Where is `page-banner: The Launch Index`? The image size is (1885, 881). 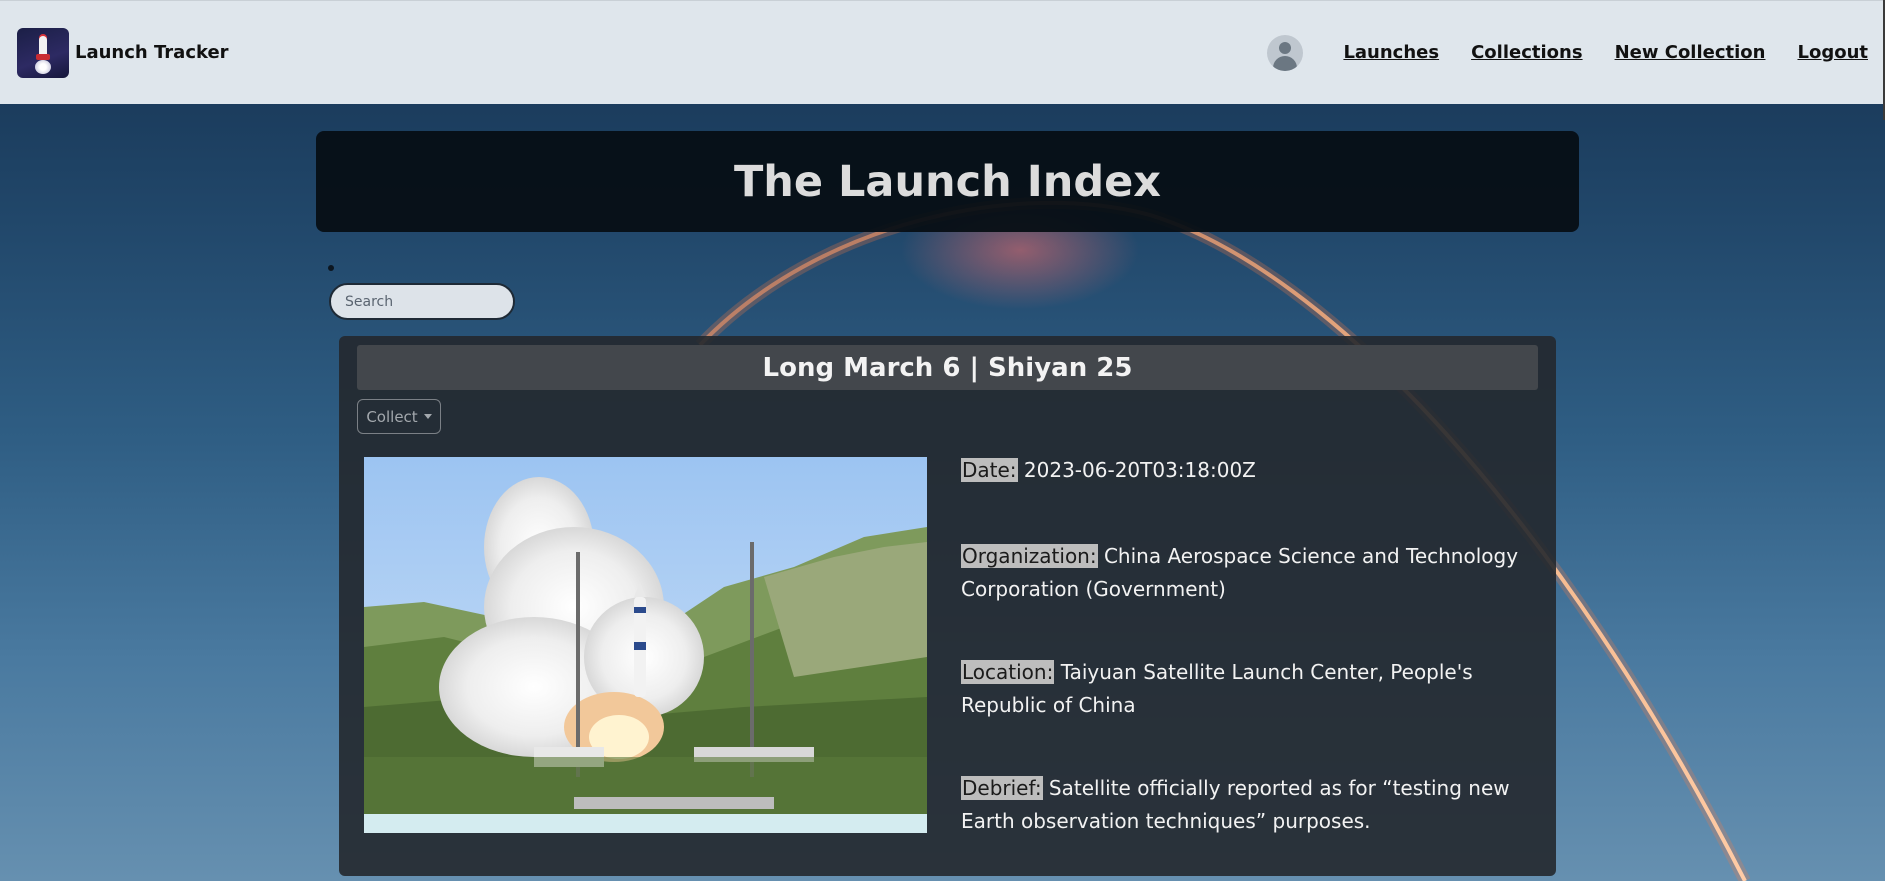
page-banner: The Launch Index is located at coordinates (947, 181).